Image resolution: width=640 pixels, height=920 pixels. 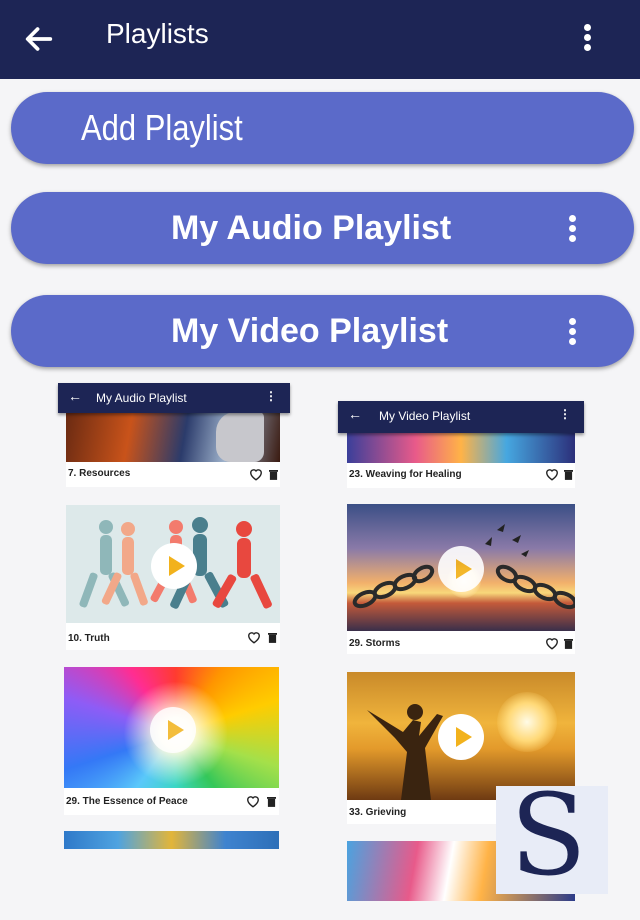 I want to click on audio-playlist-menu-icon, so click(x=573, y=229).